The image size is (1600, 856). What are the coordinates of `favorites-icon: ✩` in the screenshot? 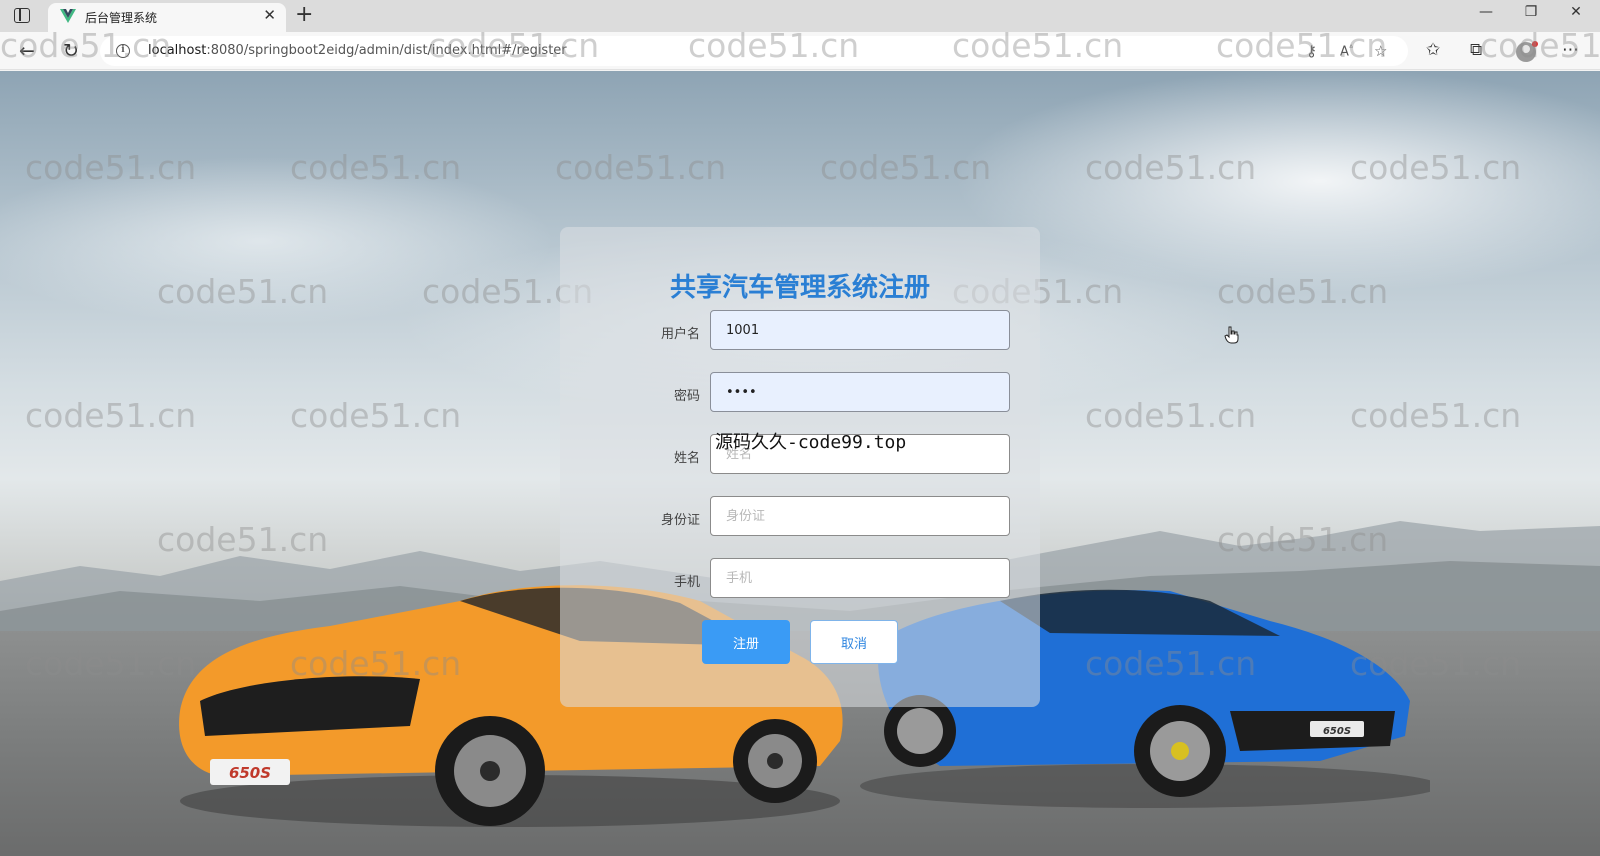 It's located at (1433, 50).